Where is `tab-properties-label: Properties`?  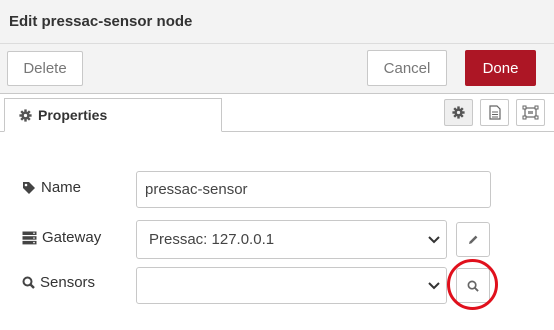 tab-properties-label: Properties is located at coordinates (73, 115).